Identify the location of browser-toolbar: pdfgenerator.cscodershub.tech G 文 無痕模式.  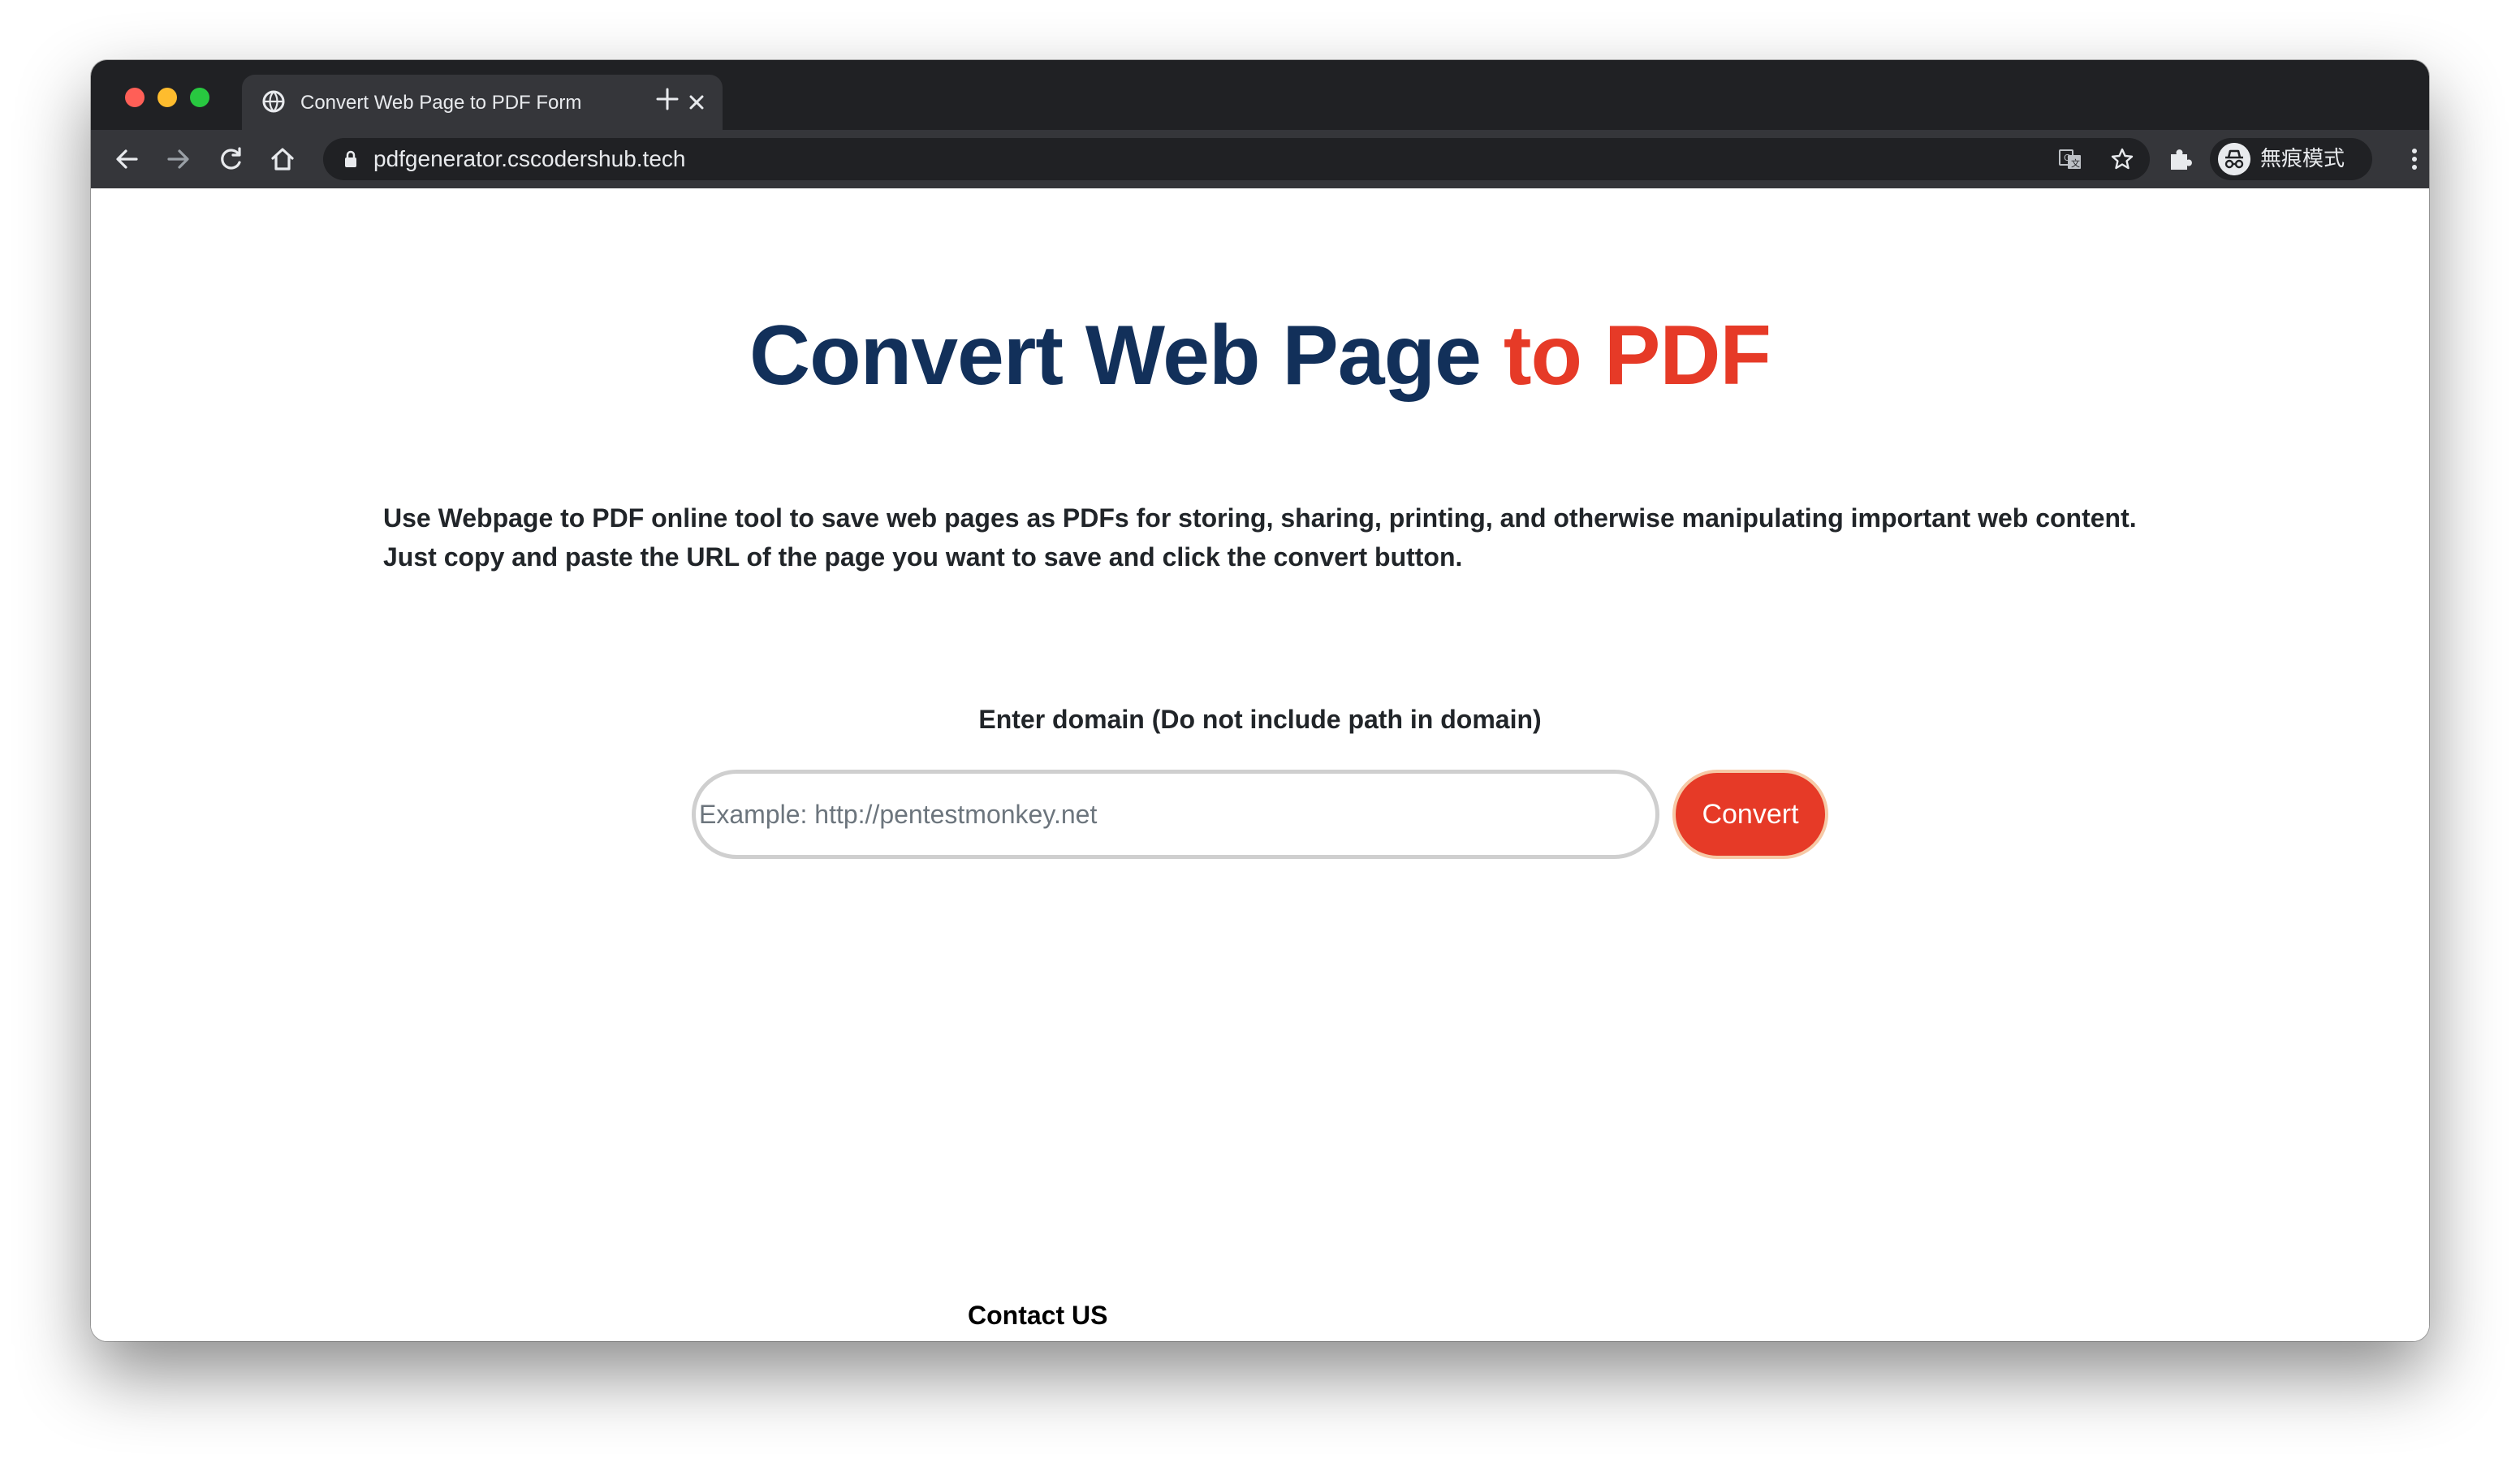
(1260, 159).